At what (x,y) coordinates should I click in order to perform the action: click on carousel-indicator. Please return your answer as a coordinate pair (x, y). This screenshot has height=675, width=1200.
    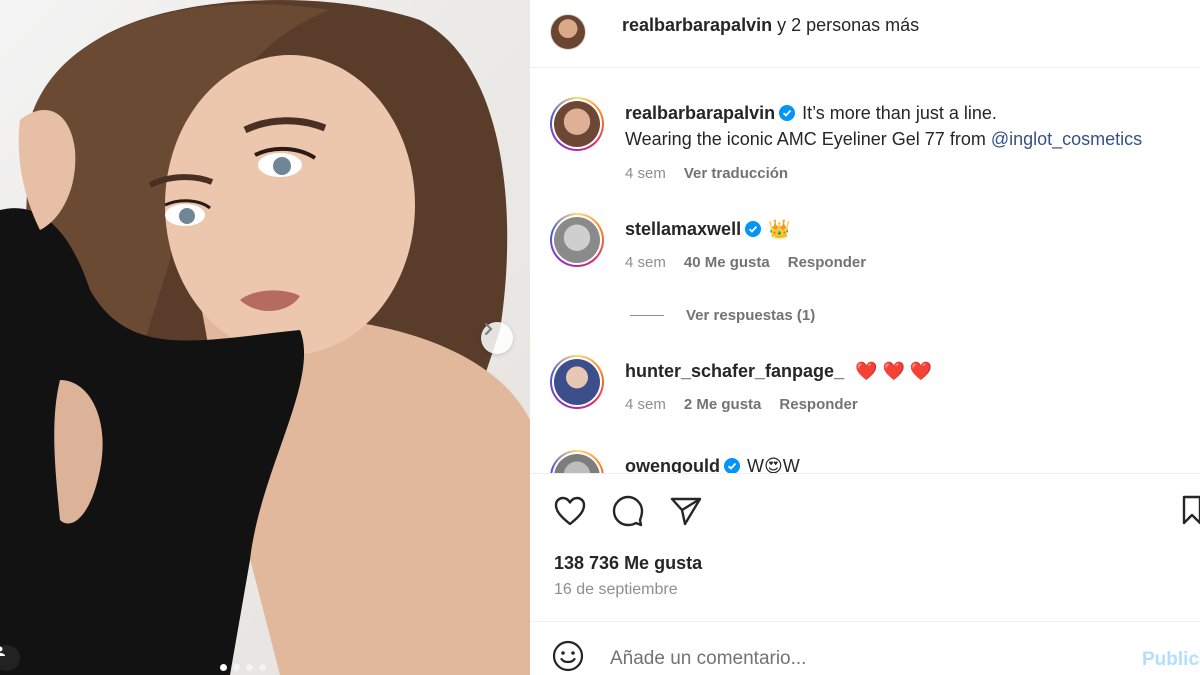
    Looking at the image, I should click on (243, 667).